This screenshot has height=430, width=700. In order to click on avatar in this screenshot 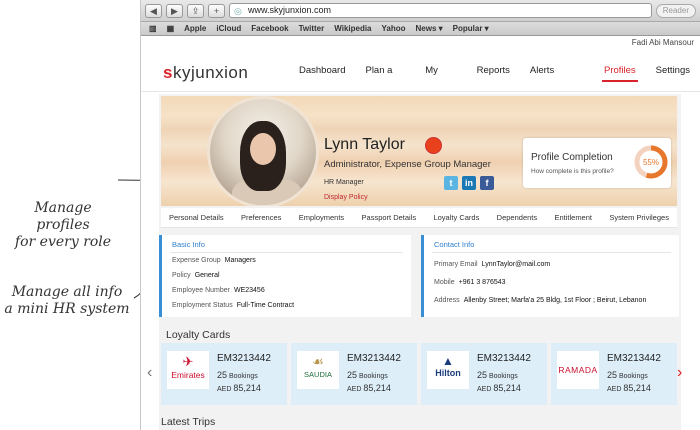, I will do `click(263, 151)`.